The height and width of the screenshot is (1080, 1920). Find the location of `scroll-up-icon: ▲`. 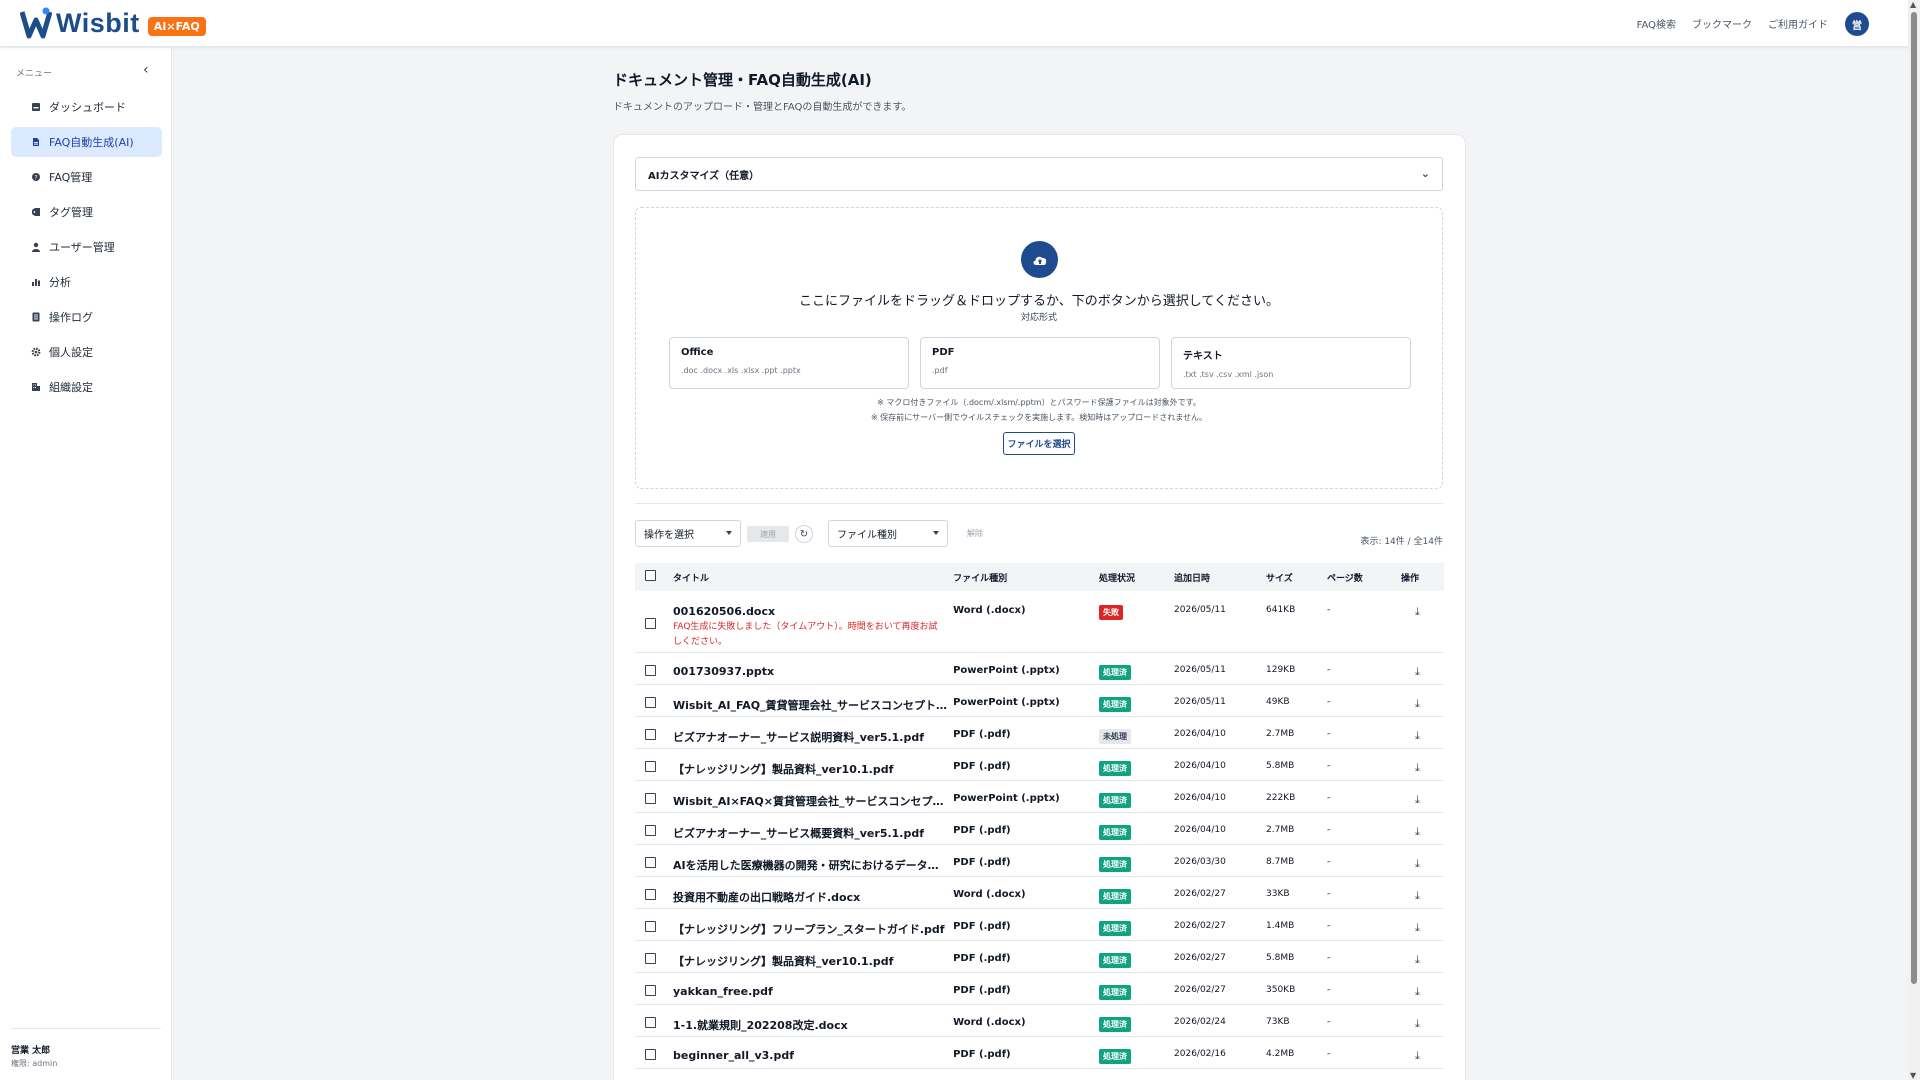

scroll-up-icon: ▲ is located at coordinates (1913, 4).